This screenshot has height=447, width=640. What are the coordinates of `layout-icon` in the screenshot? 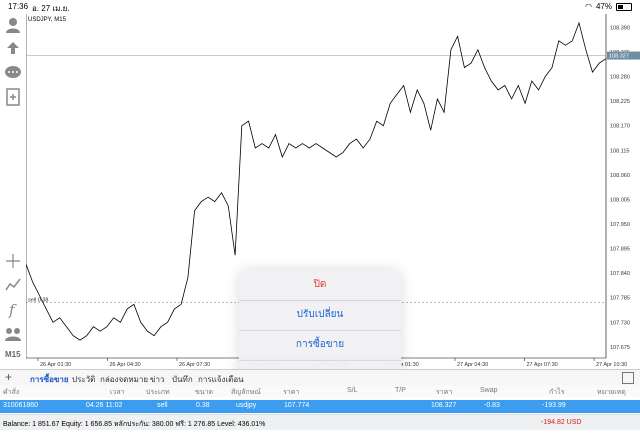 It's located at (628, 378).